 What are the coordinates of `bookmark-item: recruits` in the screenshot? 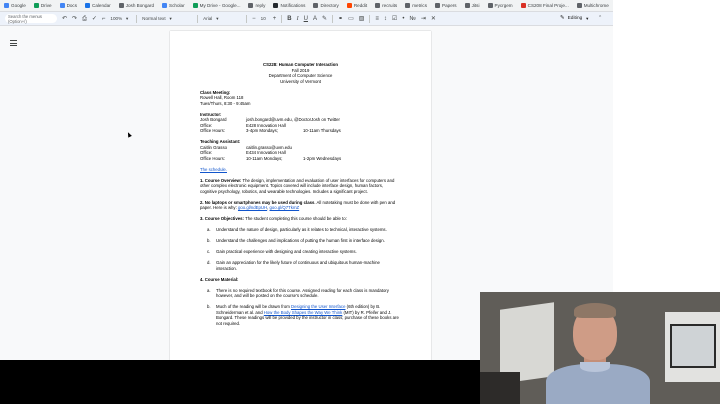 It's located at (386, 5).